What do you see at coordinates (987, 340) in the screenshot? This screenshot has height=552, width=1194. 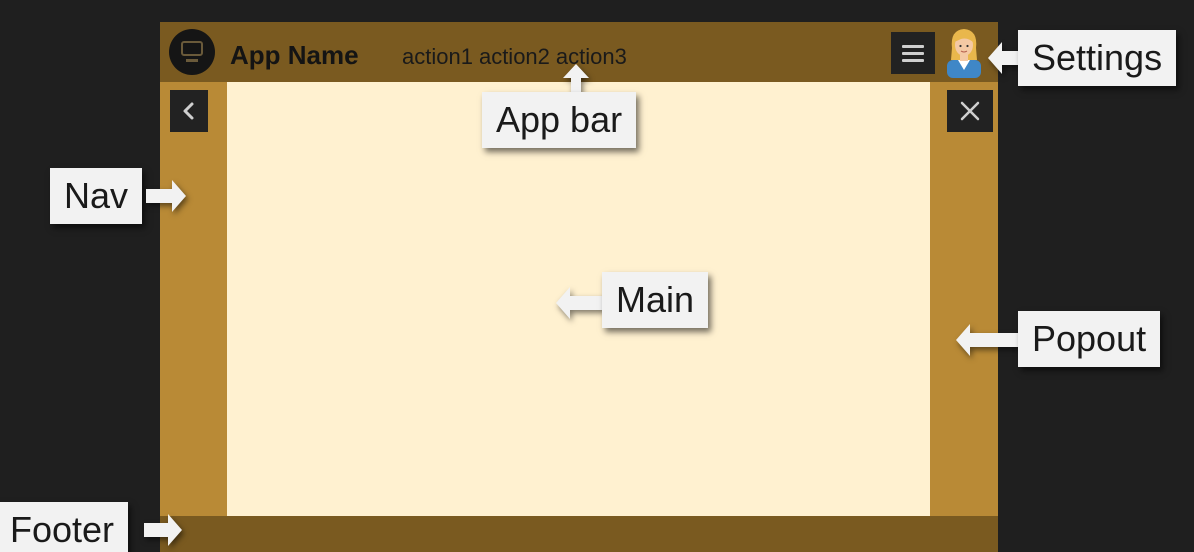 I see `popout-arrow` at bounding box center [987, 340].